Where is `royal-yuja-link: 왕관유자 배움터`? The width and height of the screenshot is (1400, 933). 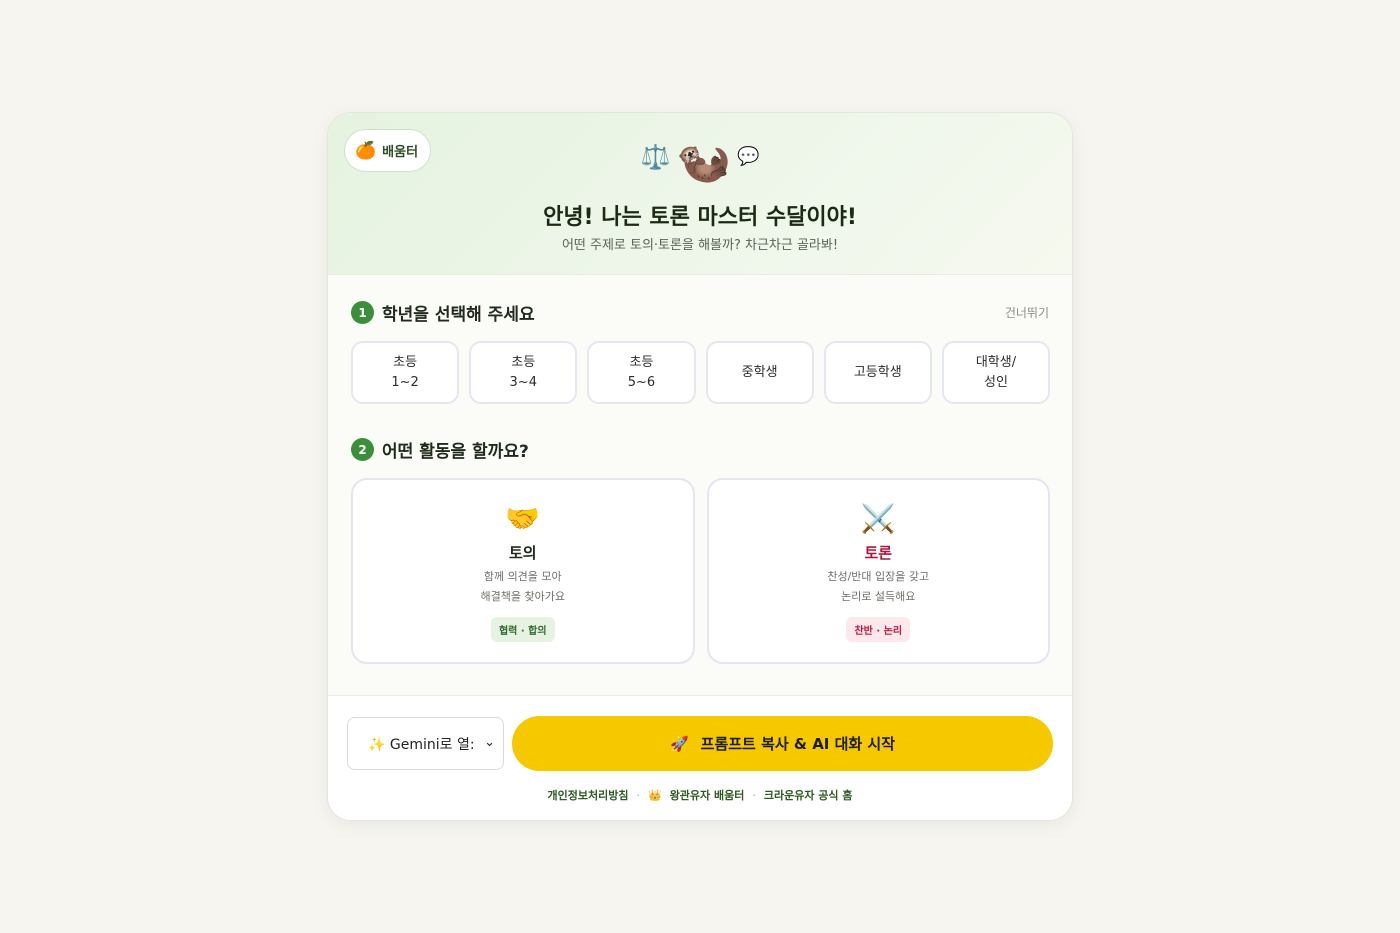 royal-yuja-link: 왕관유자 배움터 is located at coordinates (707, 795).